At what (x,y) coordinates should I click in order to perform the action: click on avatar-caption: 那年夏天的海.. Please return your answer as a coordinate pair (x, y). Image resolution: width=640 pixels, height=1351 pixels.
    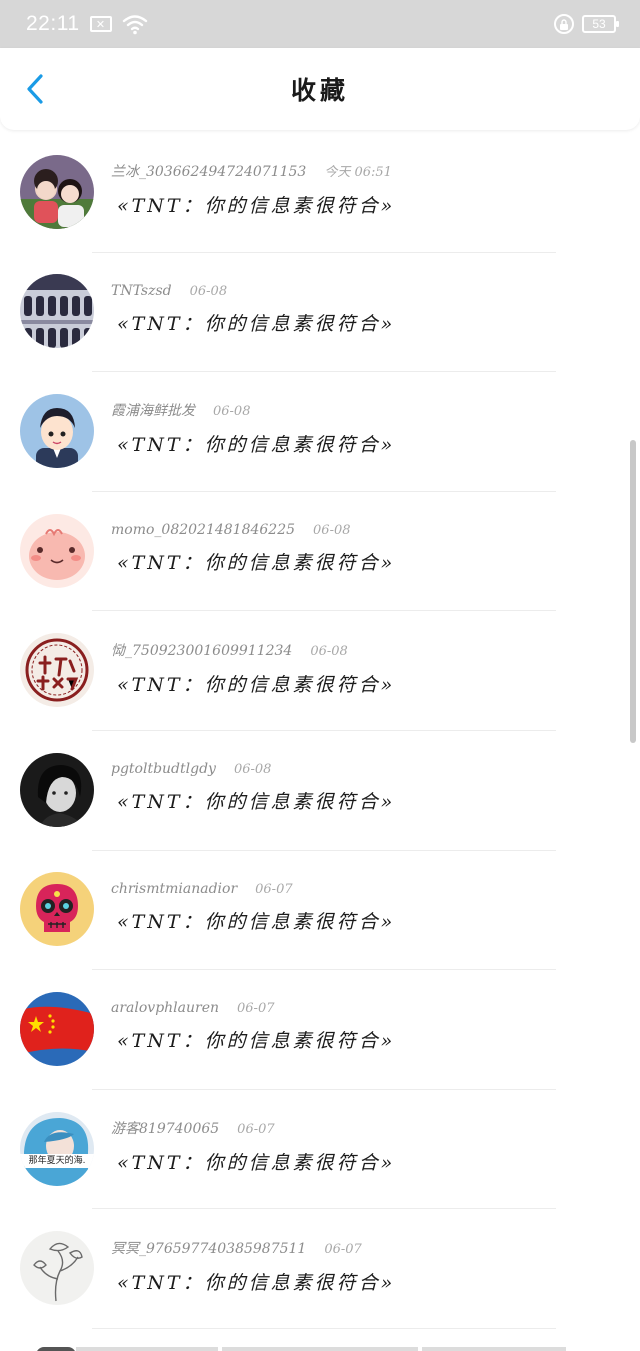
    Looking at the image, I should click on (57, 1160).